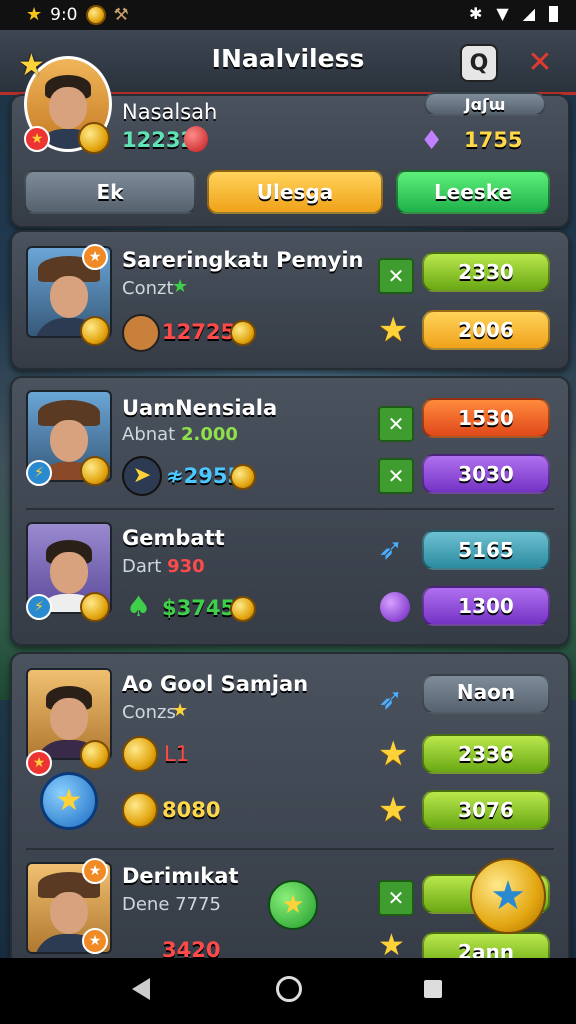  I want to click on player-name: Gembatt, so click(173, 538).